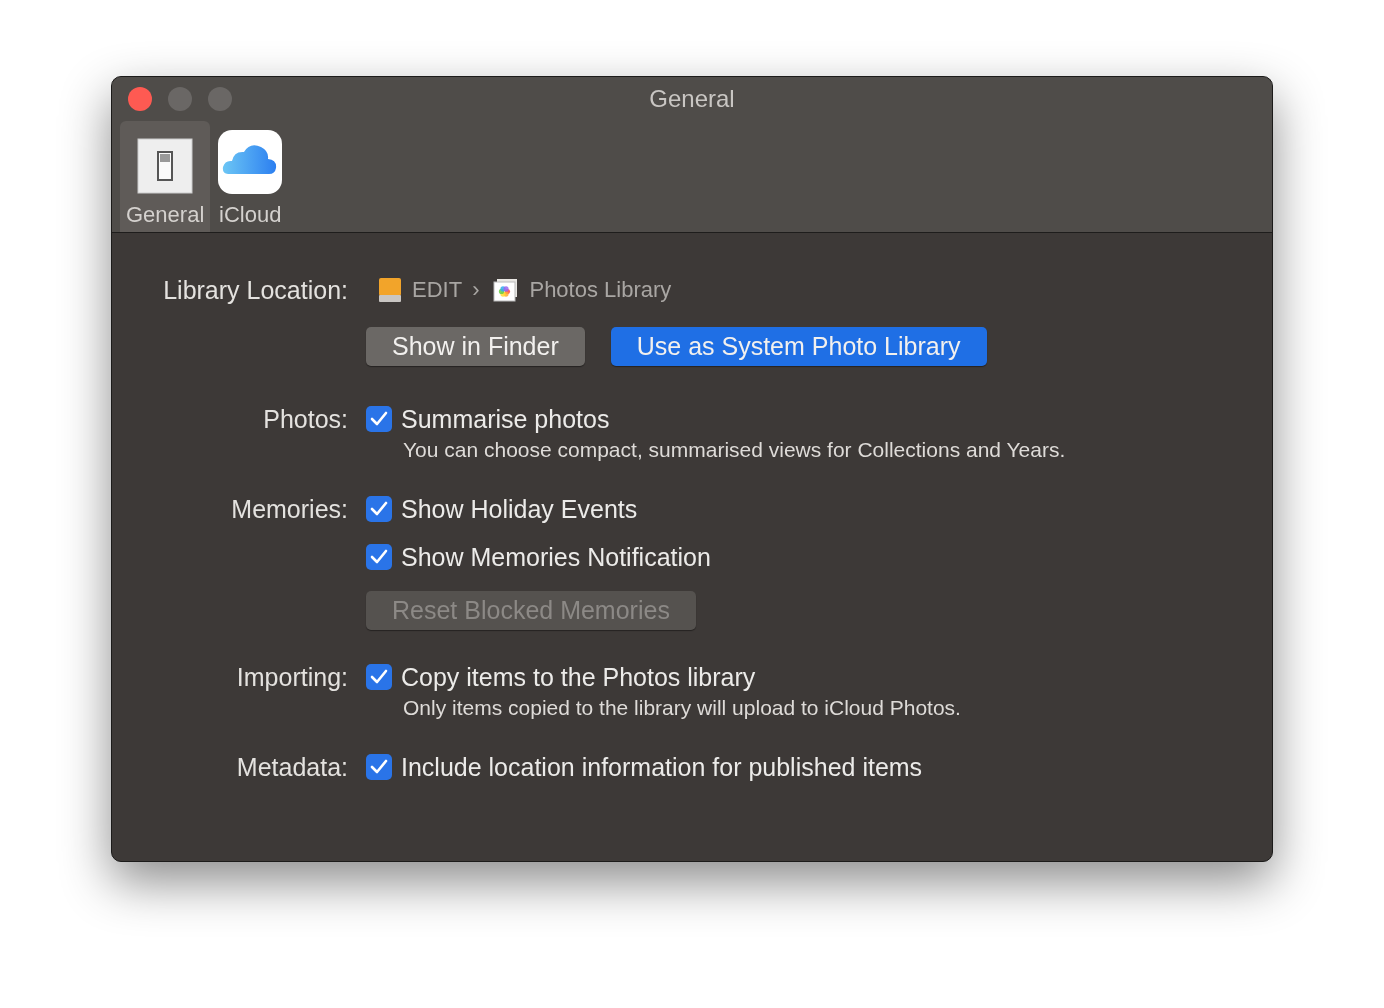 The image size is (1384, 1008). I want to click on push-button: Show in Finder, so click(475, 346).